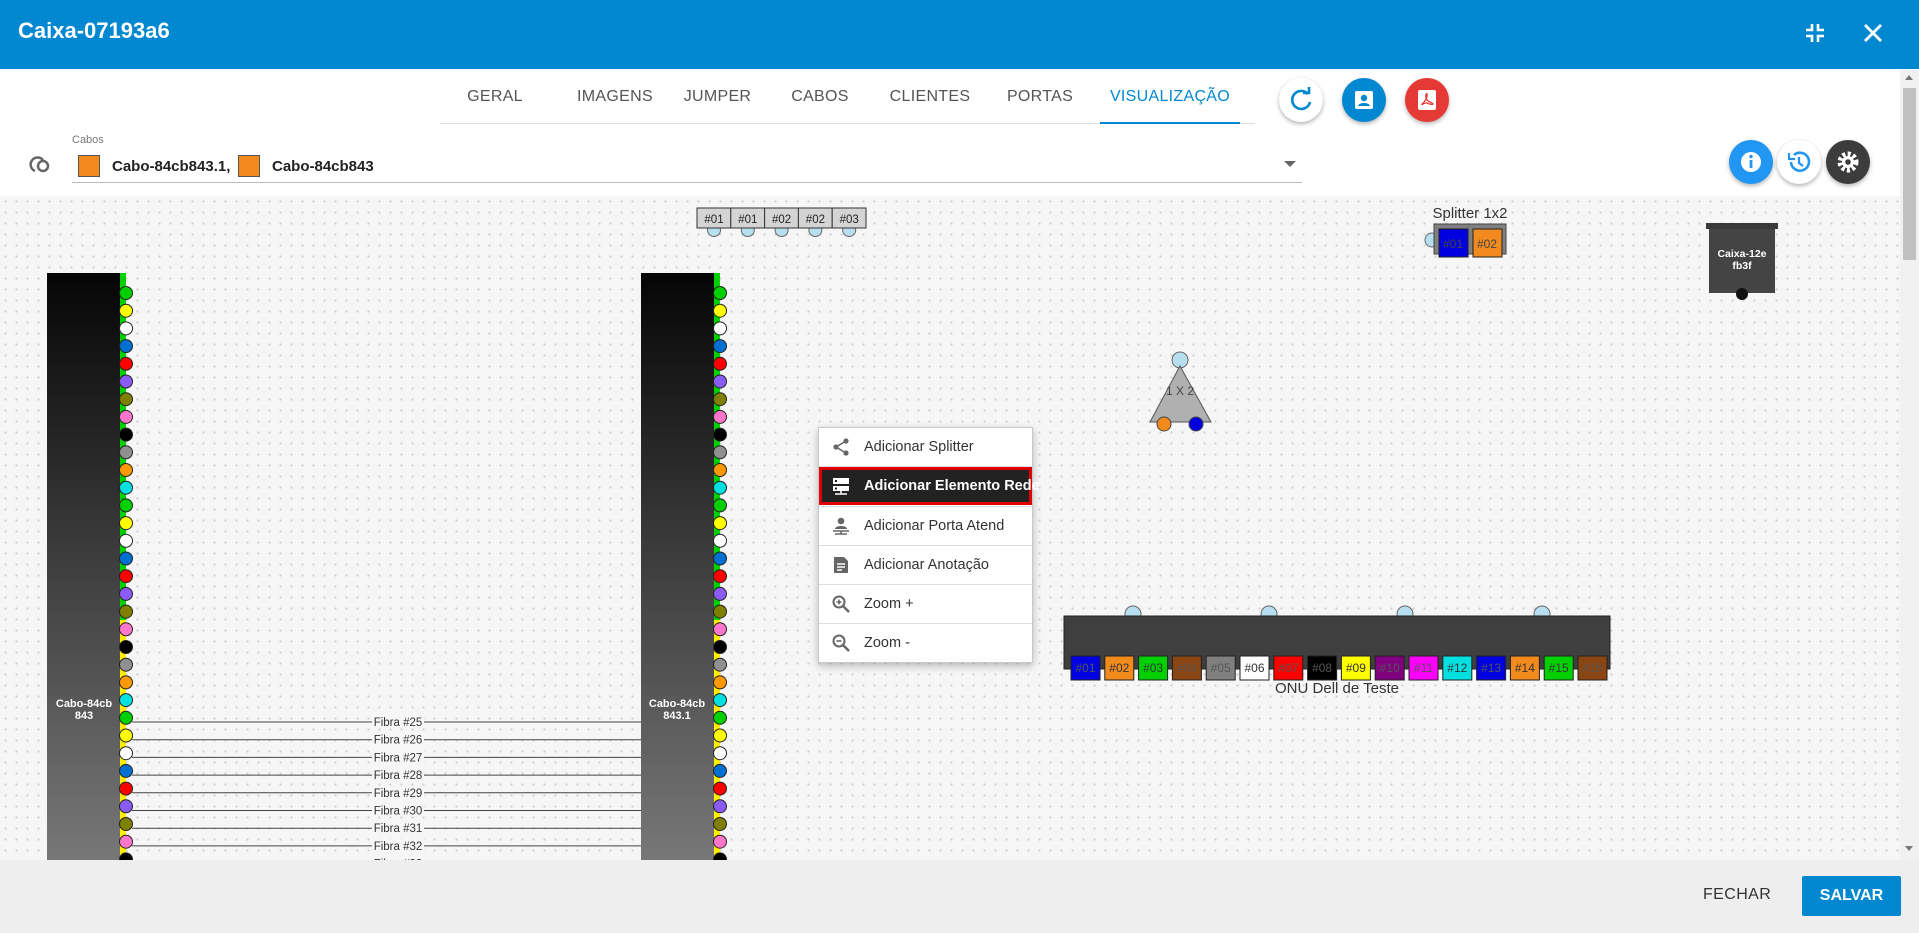 This screenshot has height=933, width=1919. I want to click on menu-add-service-port: Adicionar Porta Atend, so click(925, 526).